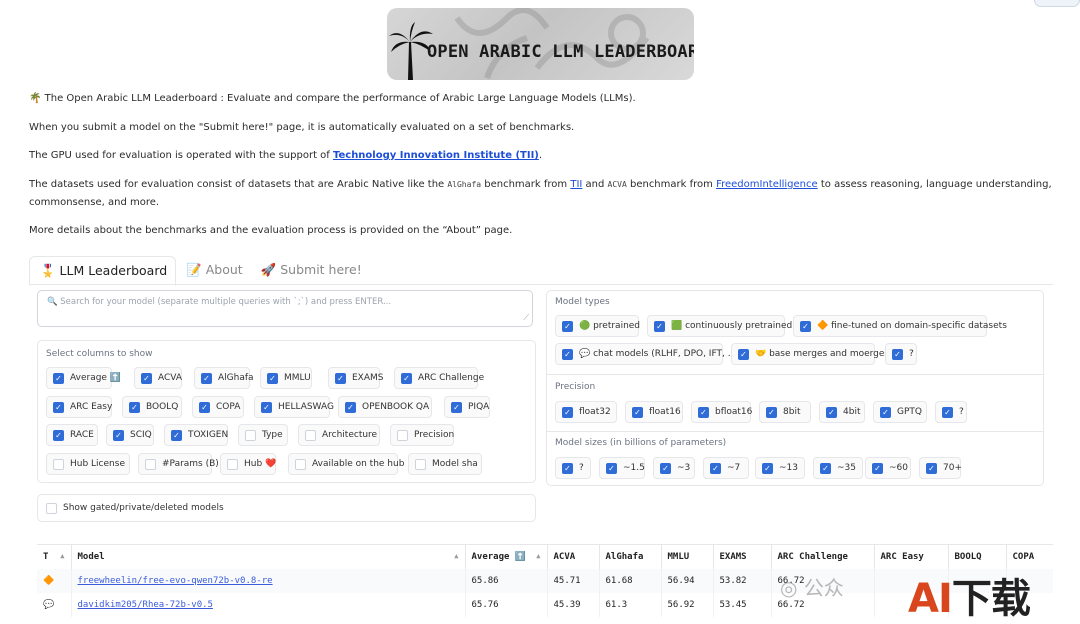 The height and width of the screenshot is (624, 1080). I want to click on column-checkbox-race: ✓ RACE, so click(72, 435).